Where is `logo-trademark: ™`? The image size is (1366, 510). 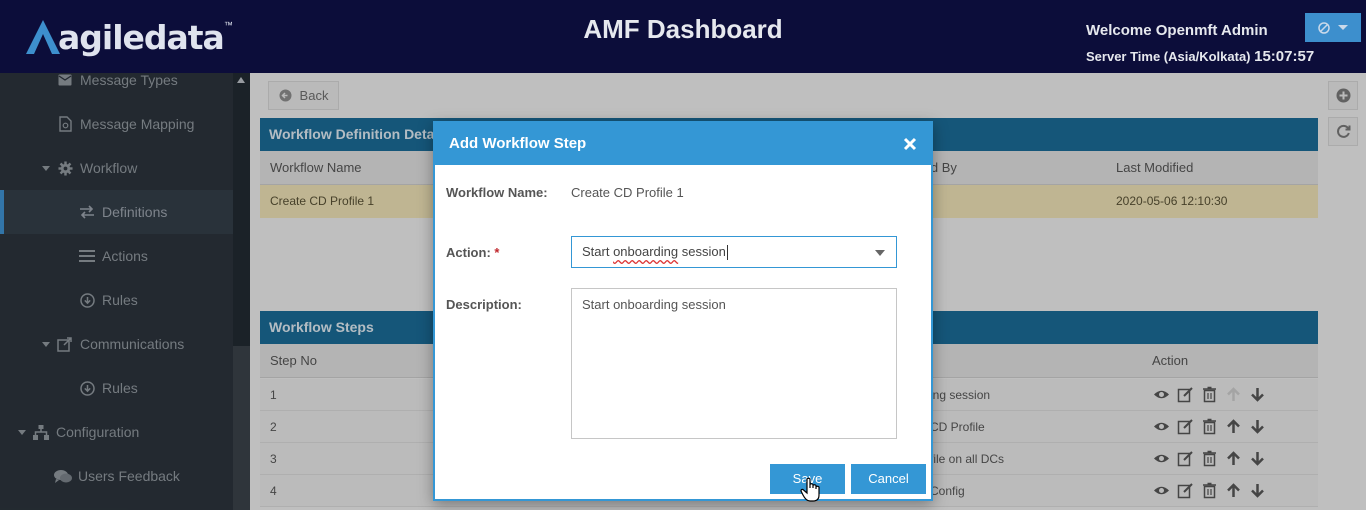 logo-trademark: ™ is located at coordinates (228, 25).